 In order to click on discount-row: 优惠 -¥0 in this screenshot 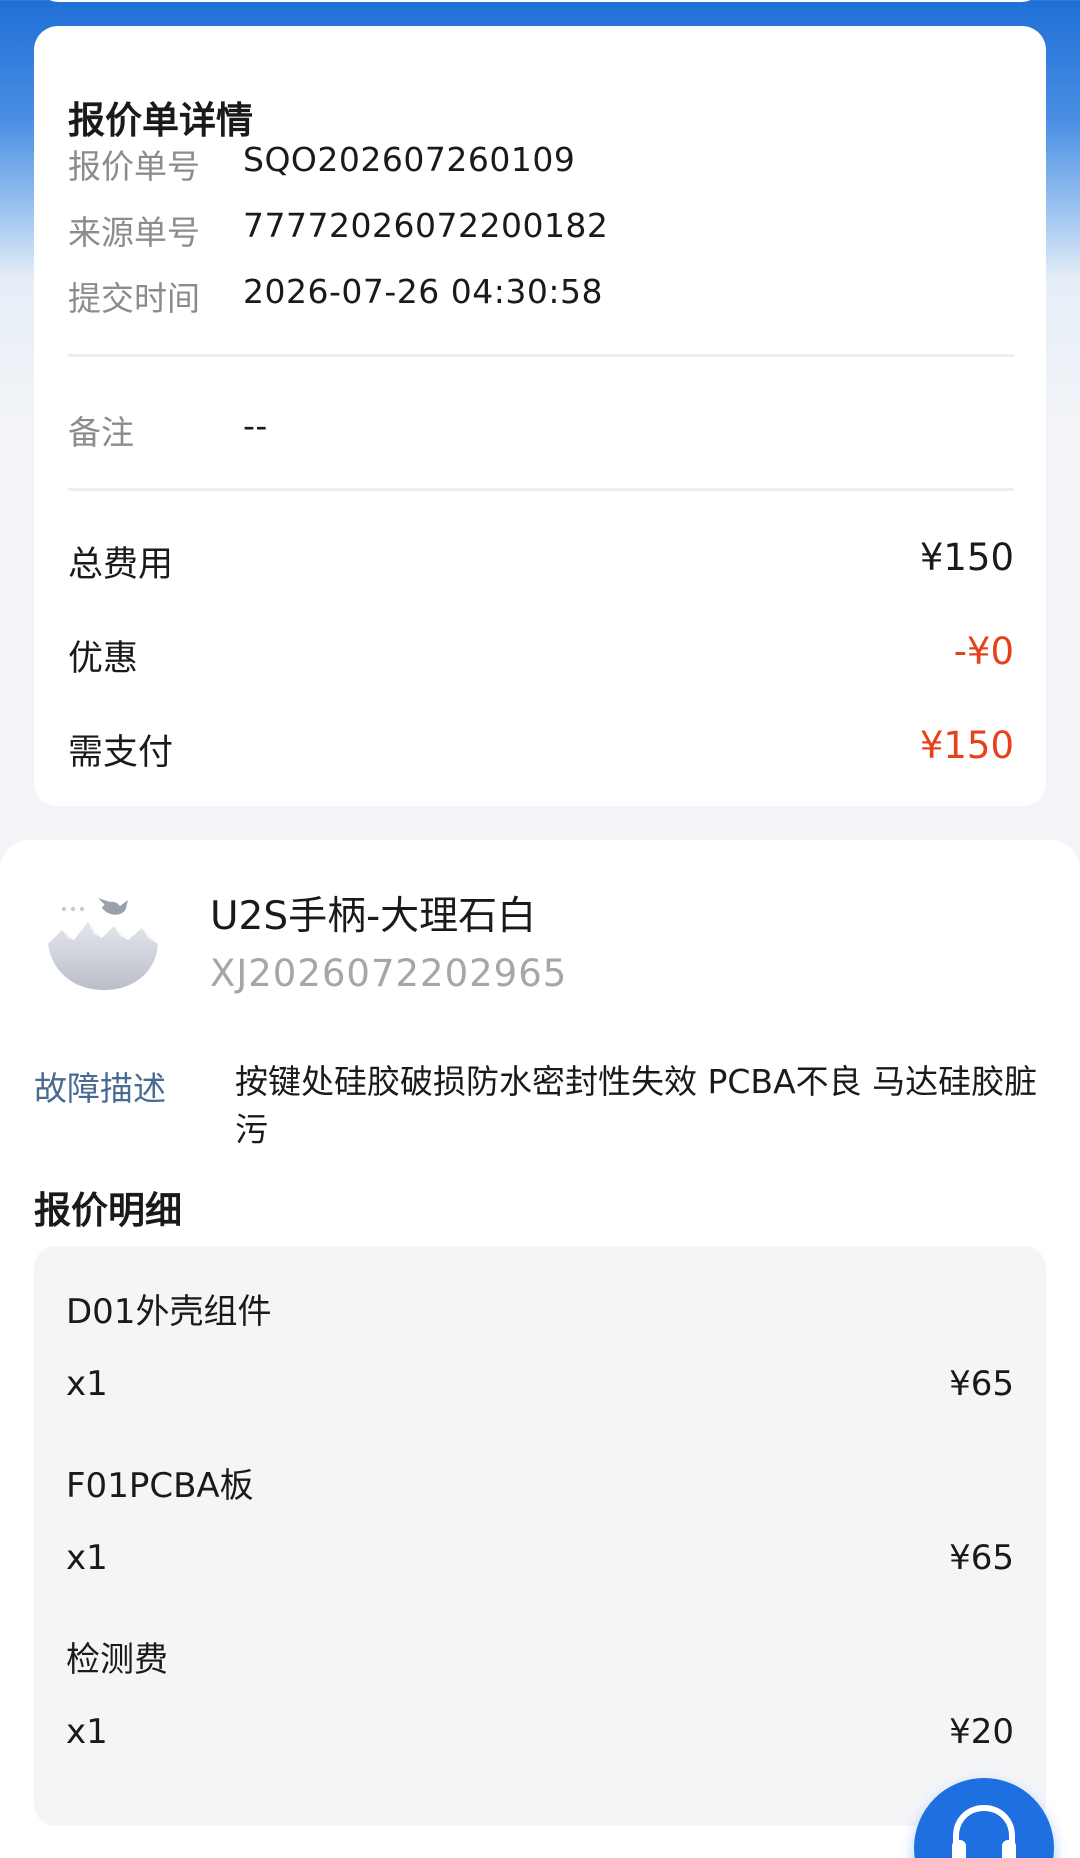, I will do `click(541, 655)`.